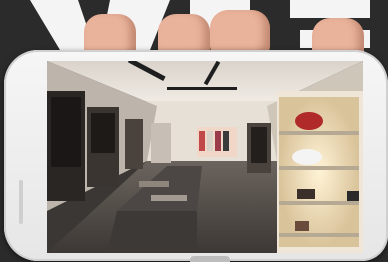  What do you see at coordinates (21, 202) in the screenshot?
I see `phone-side-button` at bounding box center [21, 202].